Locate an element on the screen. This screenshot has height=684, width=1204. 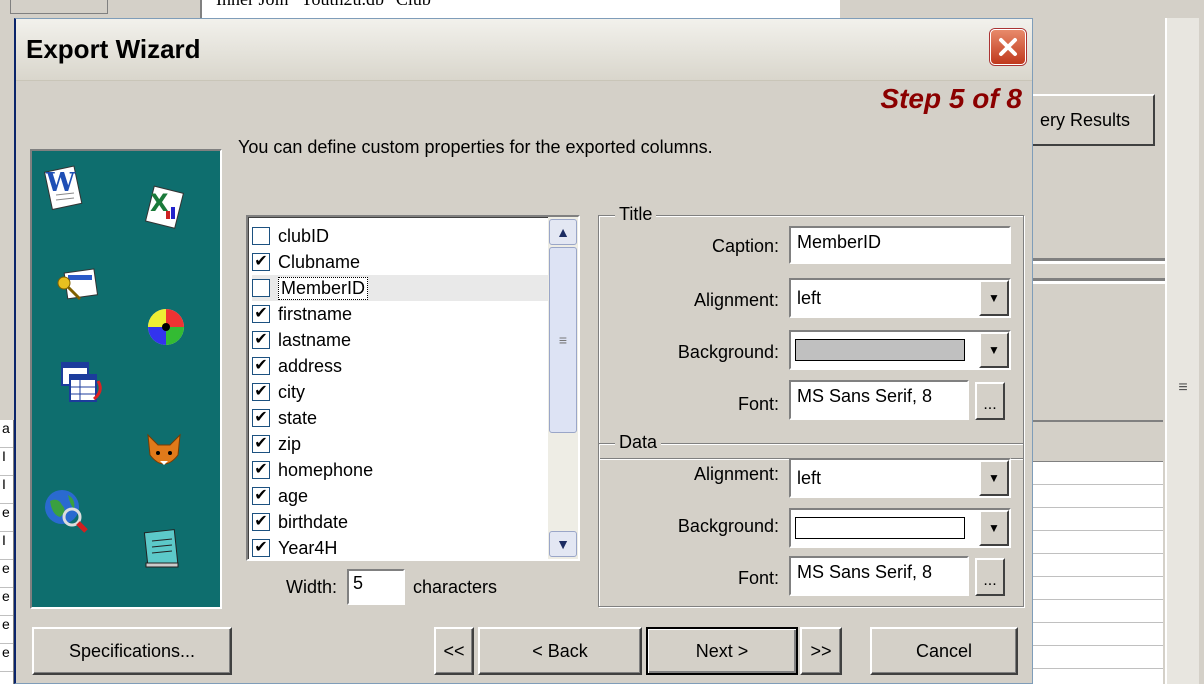
multimedia-disc-icon is located at coordinates (166, 327).